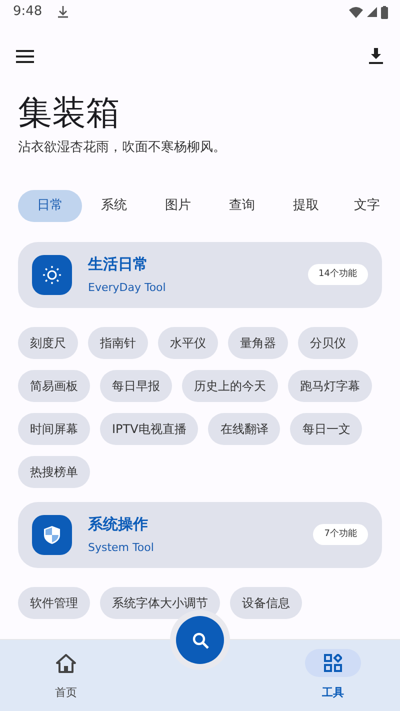 The width and height of the screenshot is (400, 711). I want to click on category-tab: 提取, so click(306, 206).